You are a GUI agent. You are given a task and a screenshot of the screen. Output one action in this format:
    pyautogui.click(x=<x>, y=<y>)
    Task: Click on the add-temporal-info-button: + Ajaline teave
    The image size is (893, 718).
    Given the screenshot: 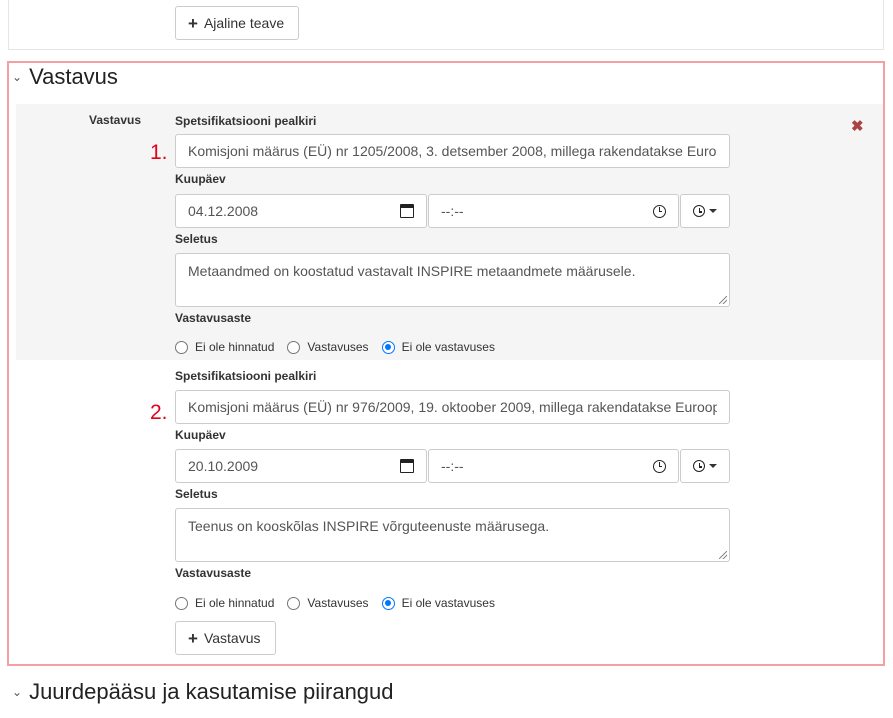 What is the action you would take?
    pyautogui.click(x=237, y=23)
    